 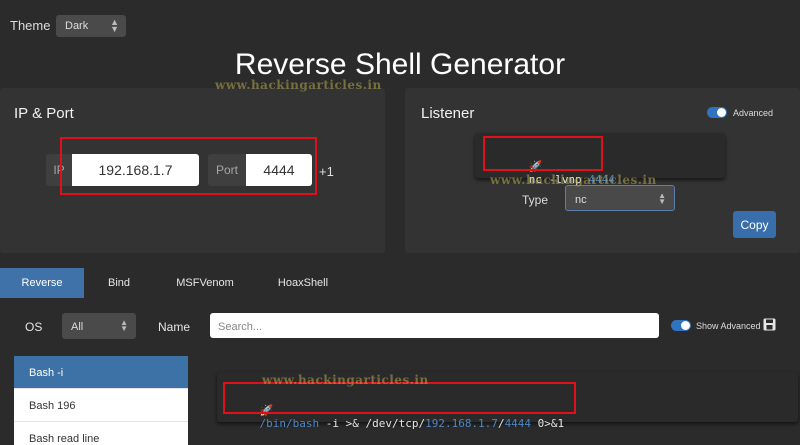 I want to click on payload-suffix: 0>&1, so click(x=548, y=423).